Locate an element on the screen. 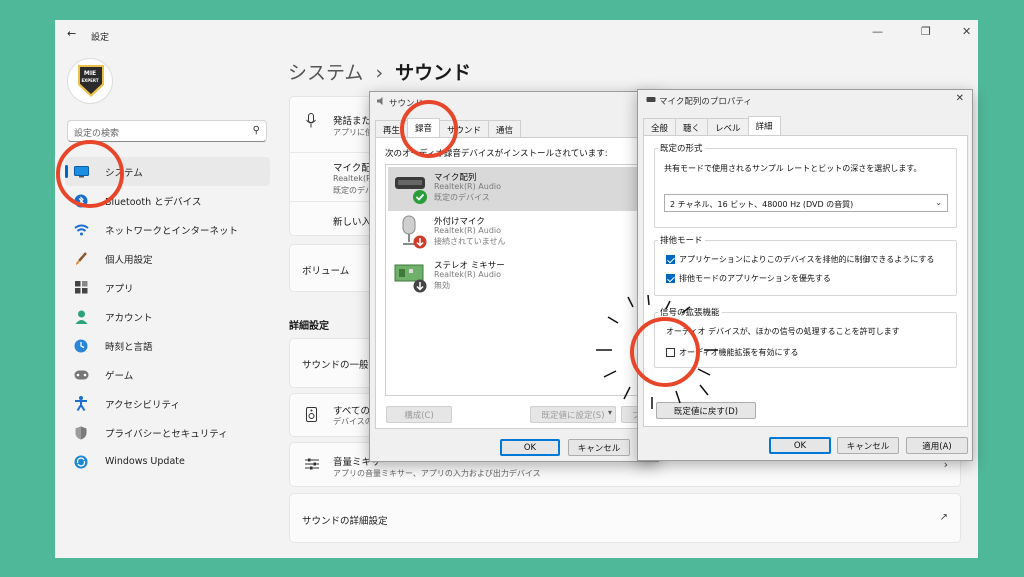 Image resolution: width=1024 pixels, height=577 pixels. exclusive-group is located at coordinates (805, 268).